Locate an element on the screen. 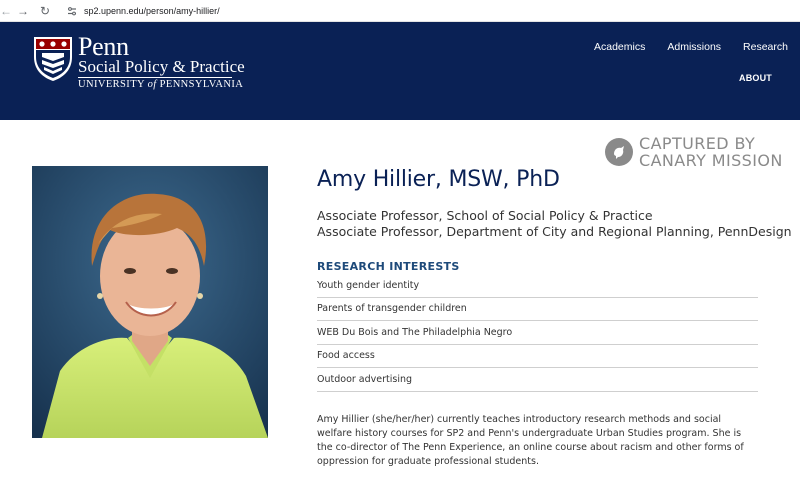  main-nav: Academics Admissions Research is located at coordinates (691, 47).